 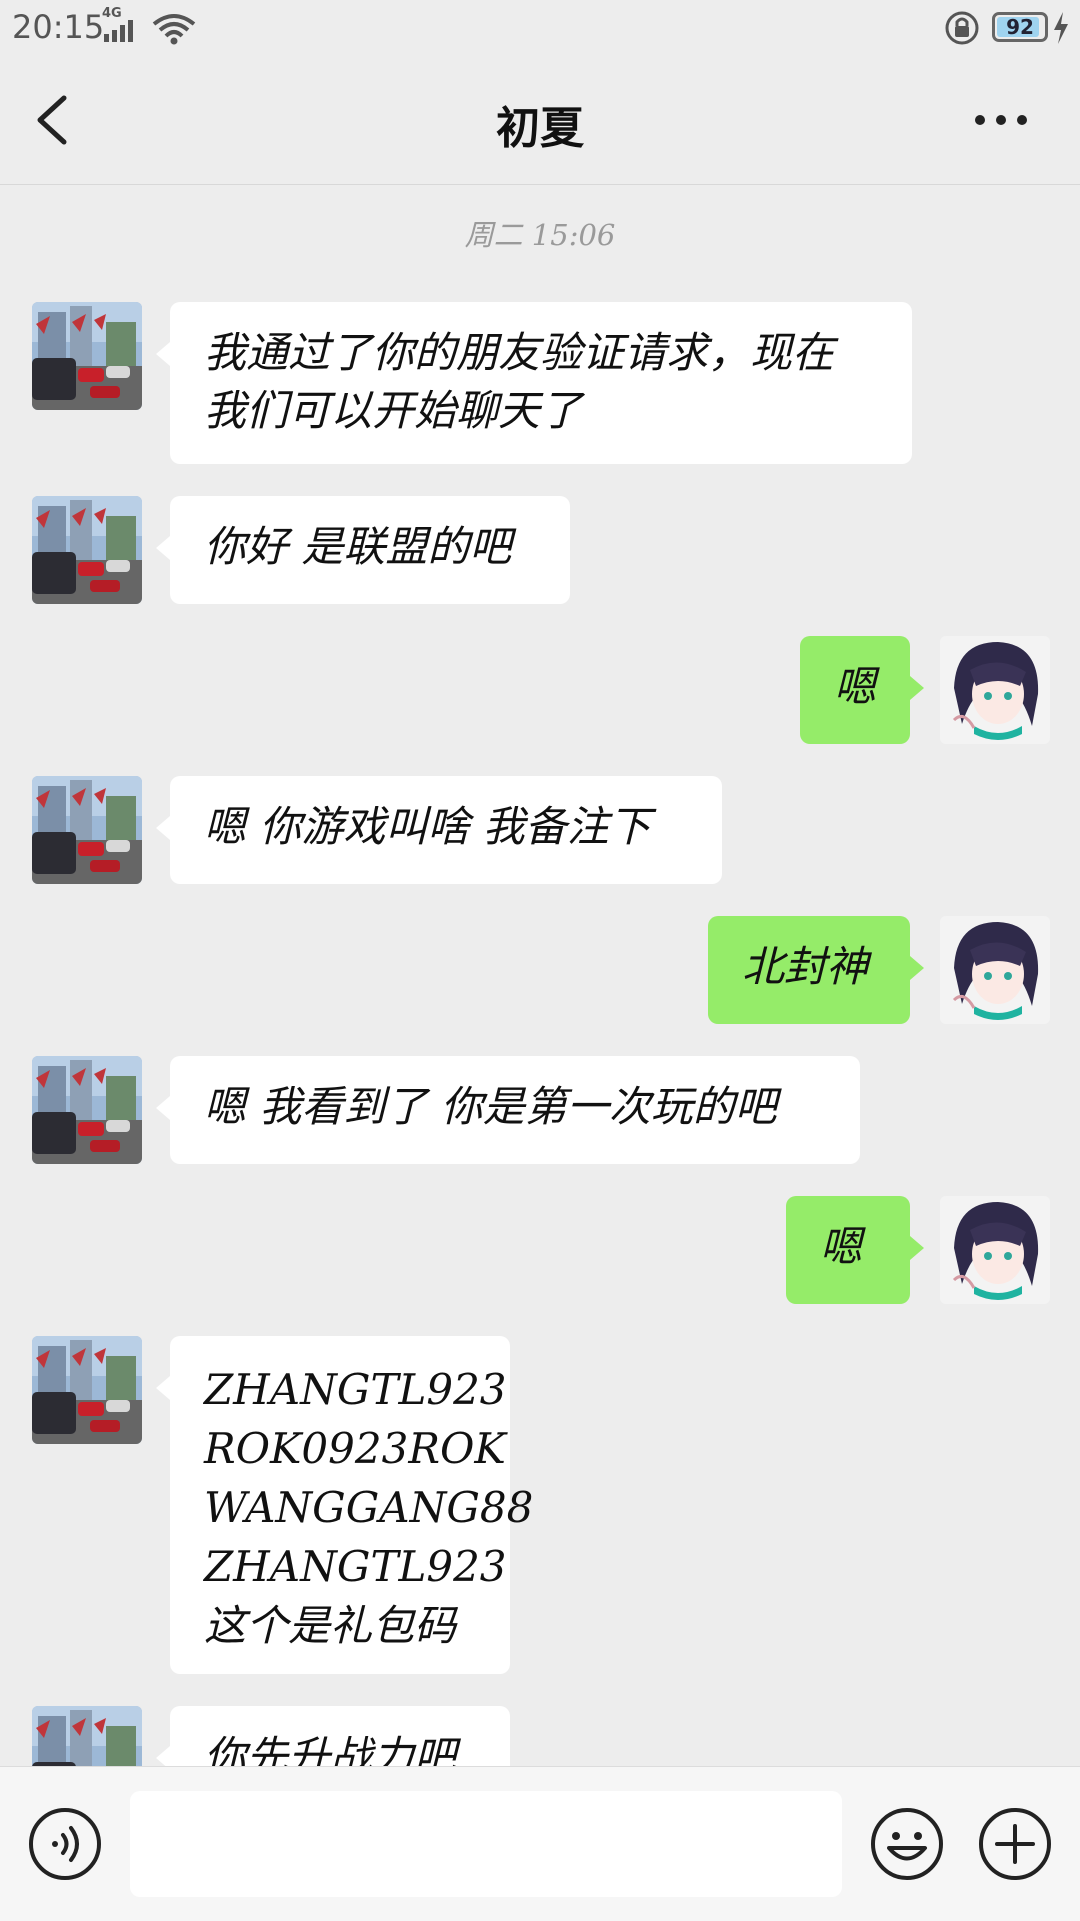 I want to click on input-bar, so click(x=540, y=1843).